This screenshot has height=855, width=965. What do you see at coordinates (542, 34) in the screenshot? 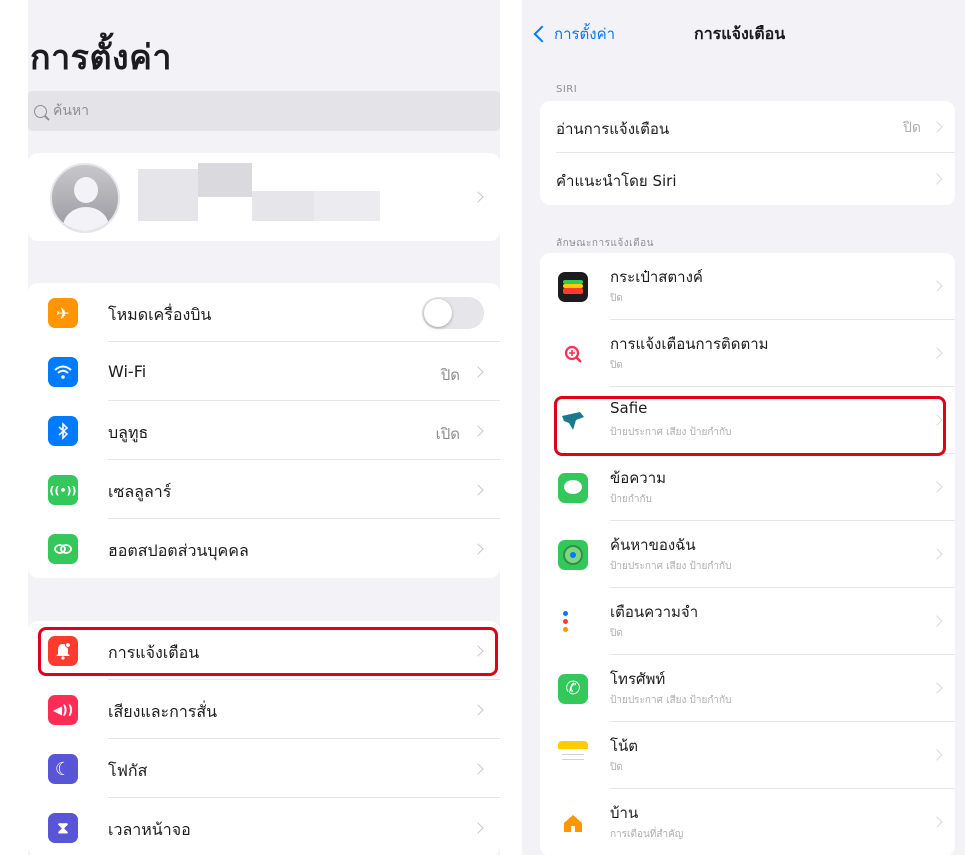
I see `chevron-left-icon` at bounding box center [542, 34].